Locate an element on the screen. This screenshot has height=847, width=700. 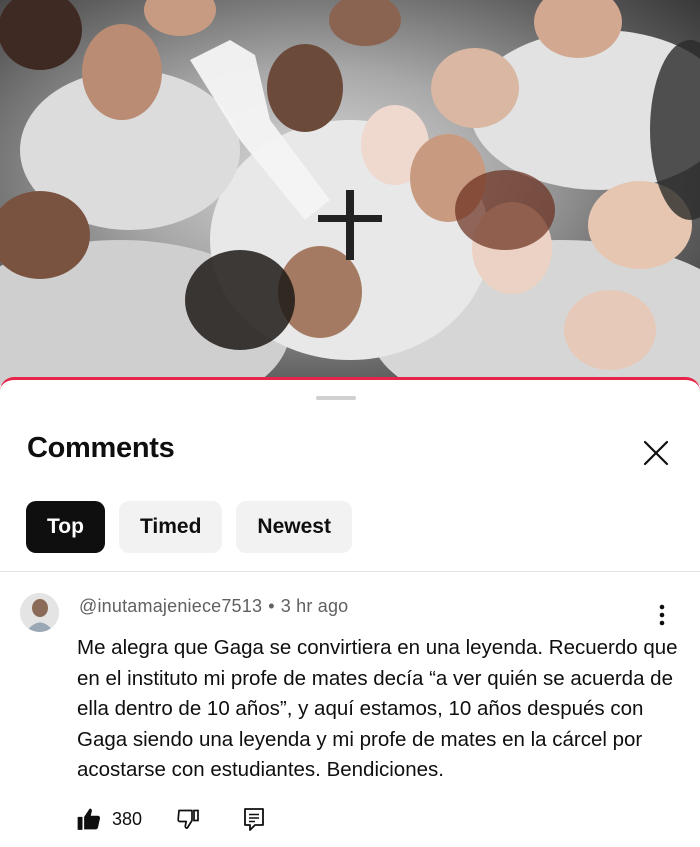
more-vert-icon is located at coordinates (662, 615).